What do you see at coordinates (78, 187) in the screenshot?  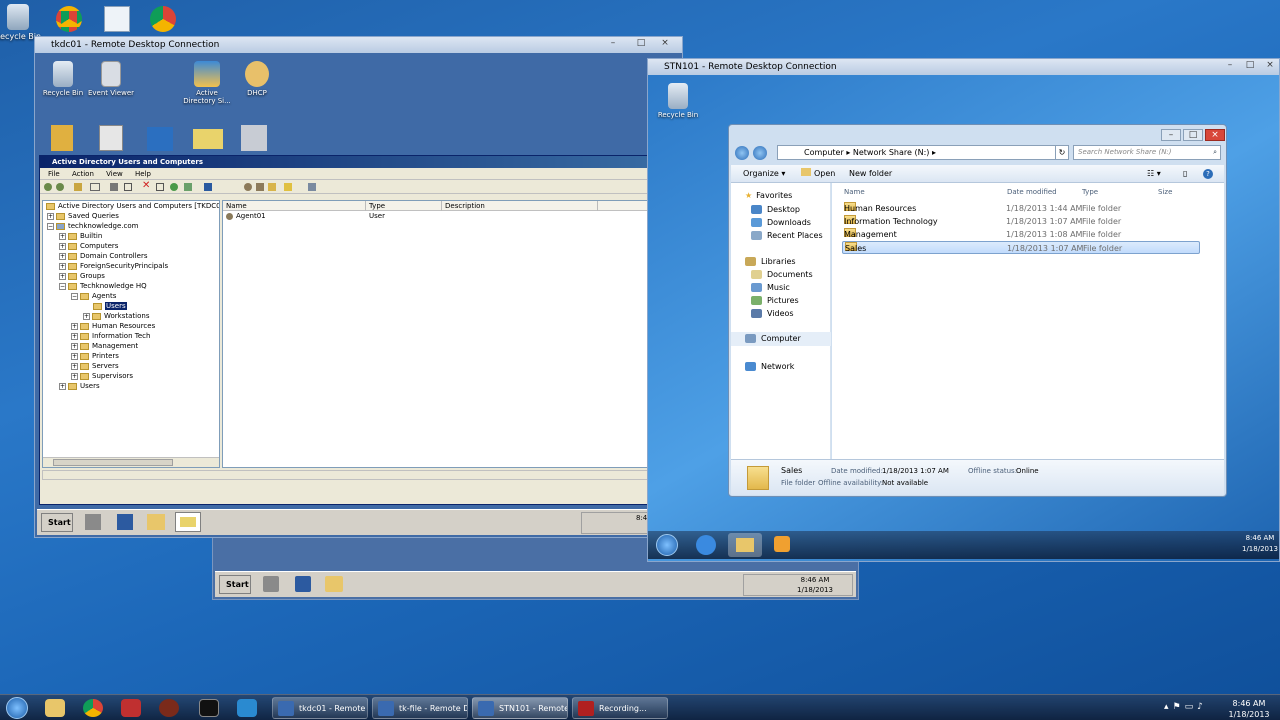 I see `up-icon` at bounding box center [78, 187].